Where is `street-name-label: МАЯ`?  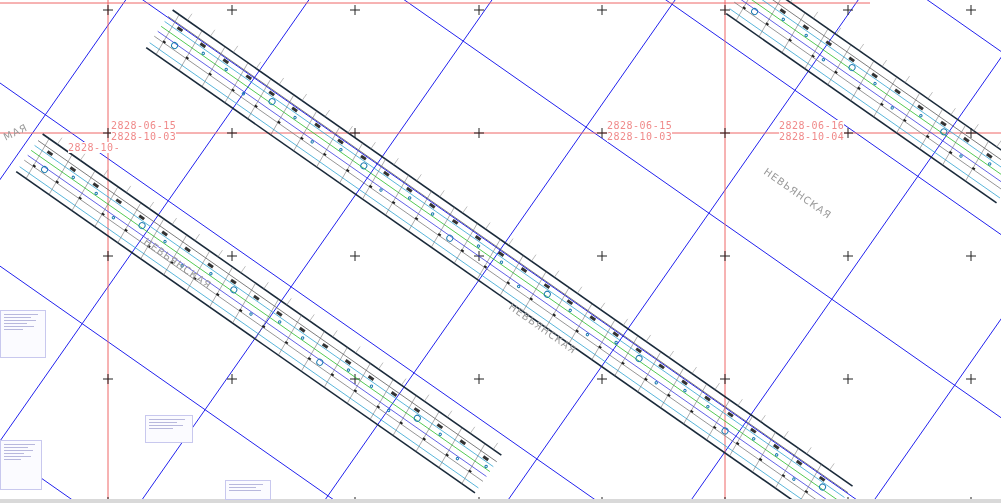
street-name-label: МАЯ is located at coordinates (15, 132).